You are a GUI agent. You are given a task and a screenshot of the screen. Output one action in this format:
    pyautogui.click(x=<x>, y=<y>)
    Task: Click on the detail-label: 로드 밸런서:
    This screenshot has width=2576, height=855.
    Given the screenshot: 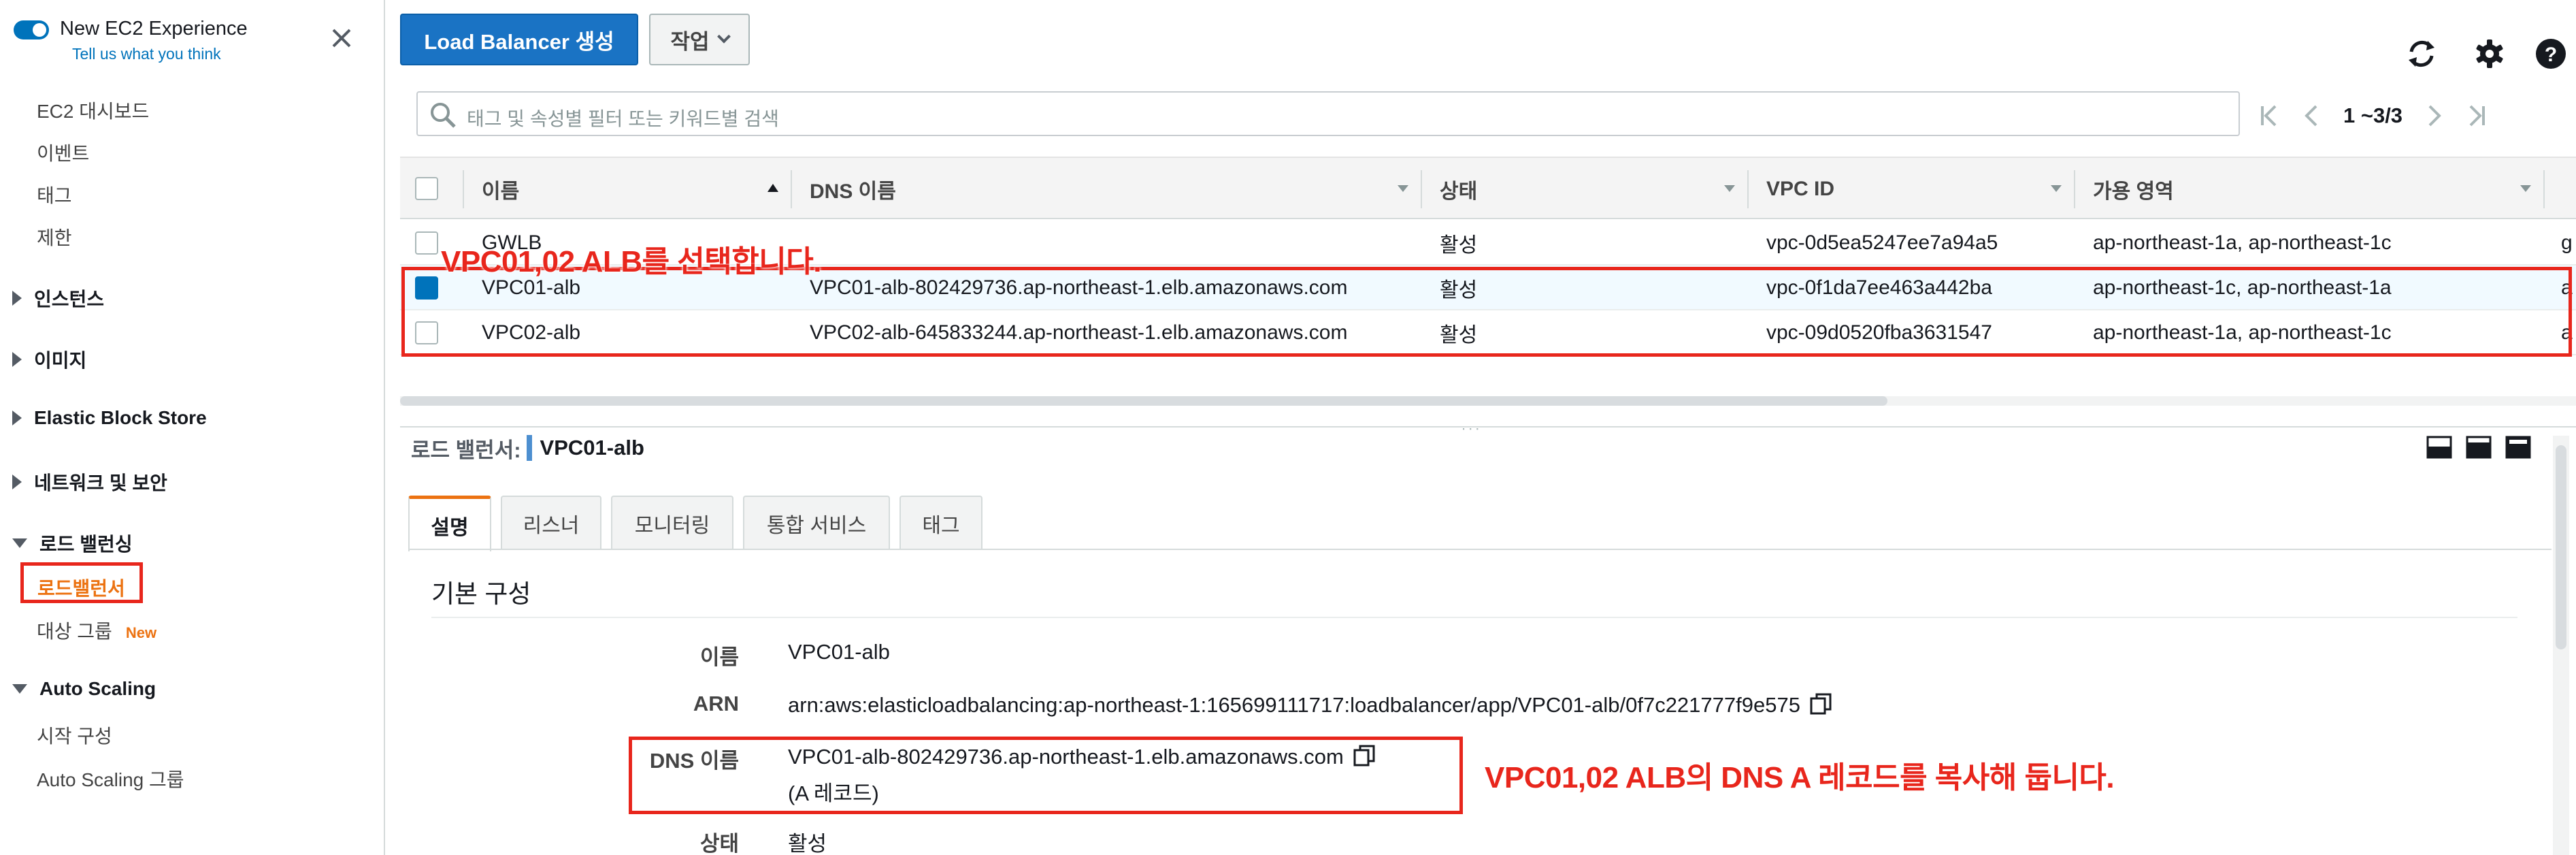 What is the action you would take?
    pyautogui.click(x=466, y=450)
    